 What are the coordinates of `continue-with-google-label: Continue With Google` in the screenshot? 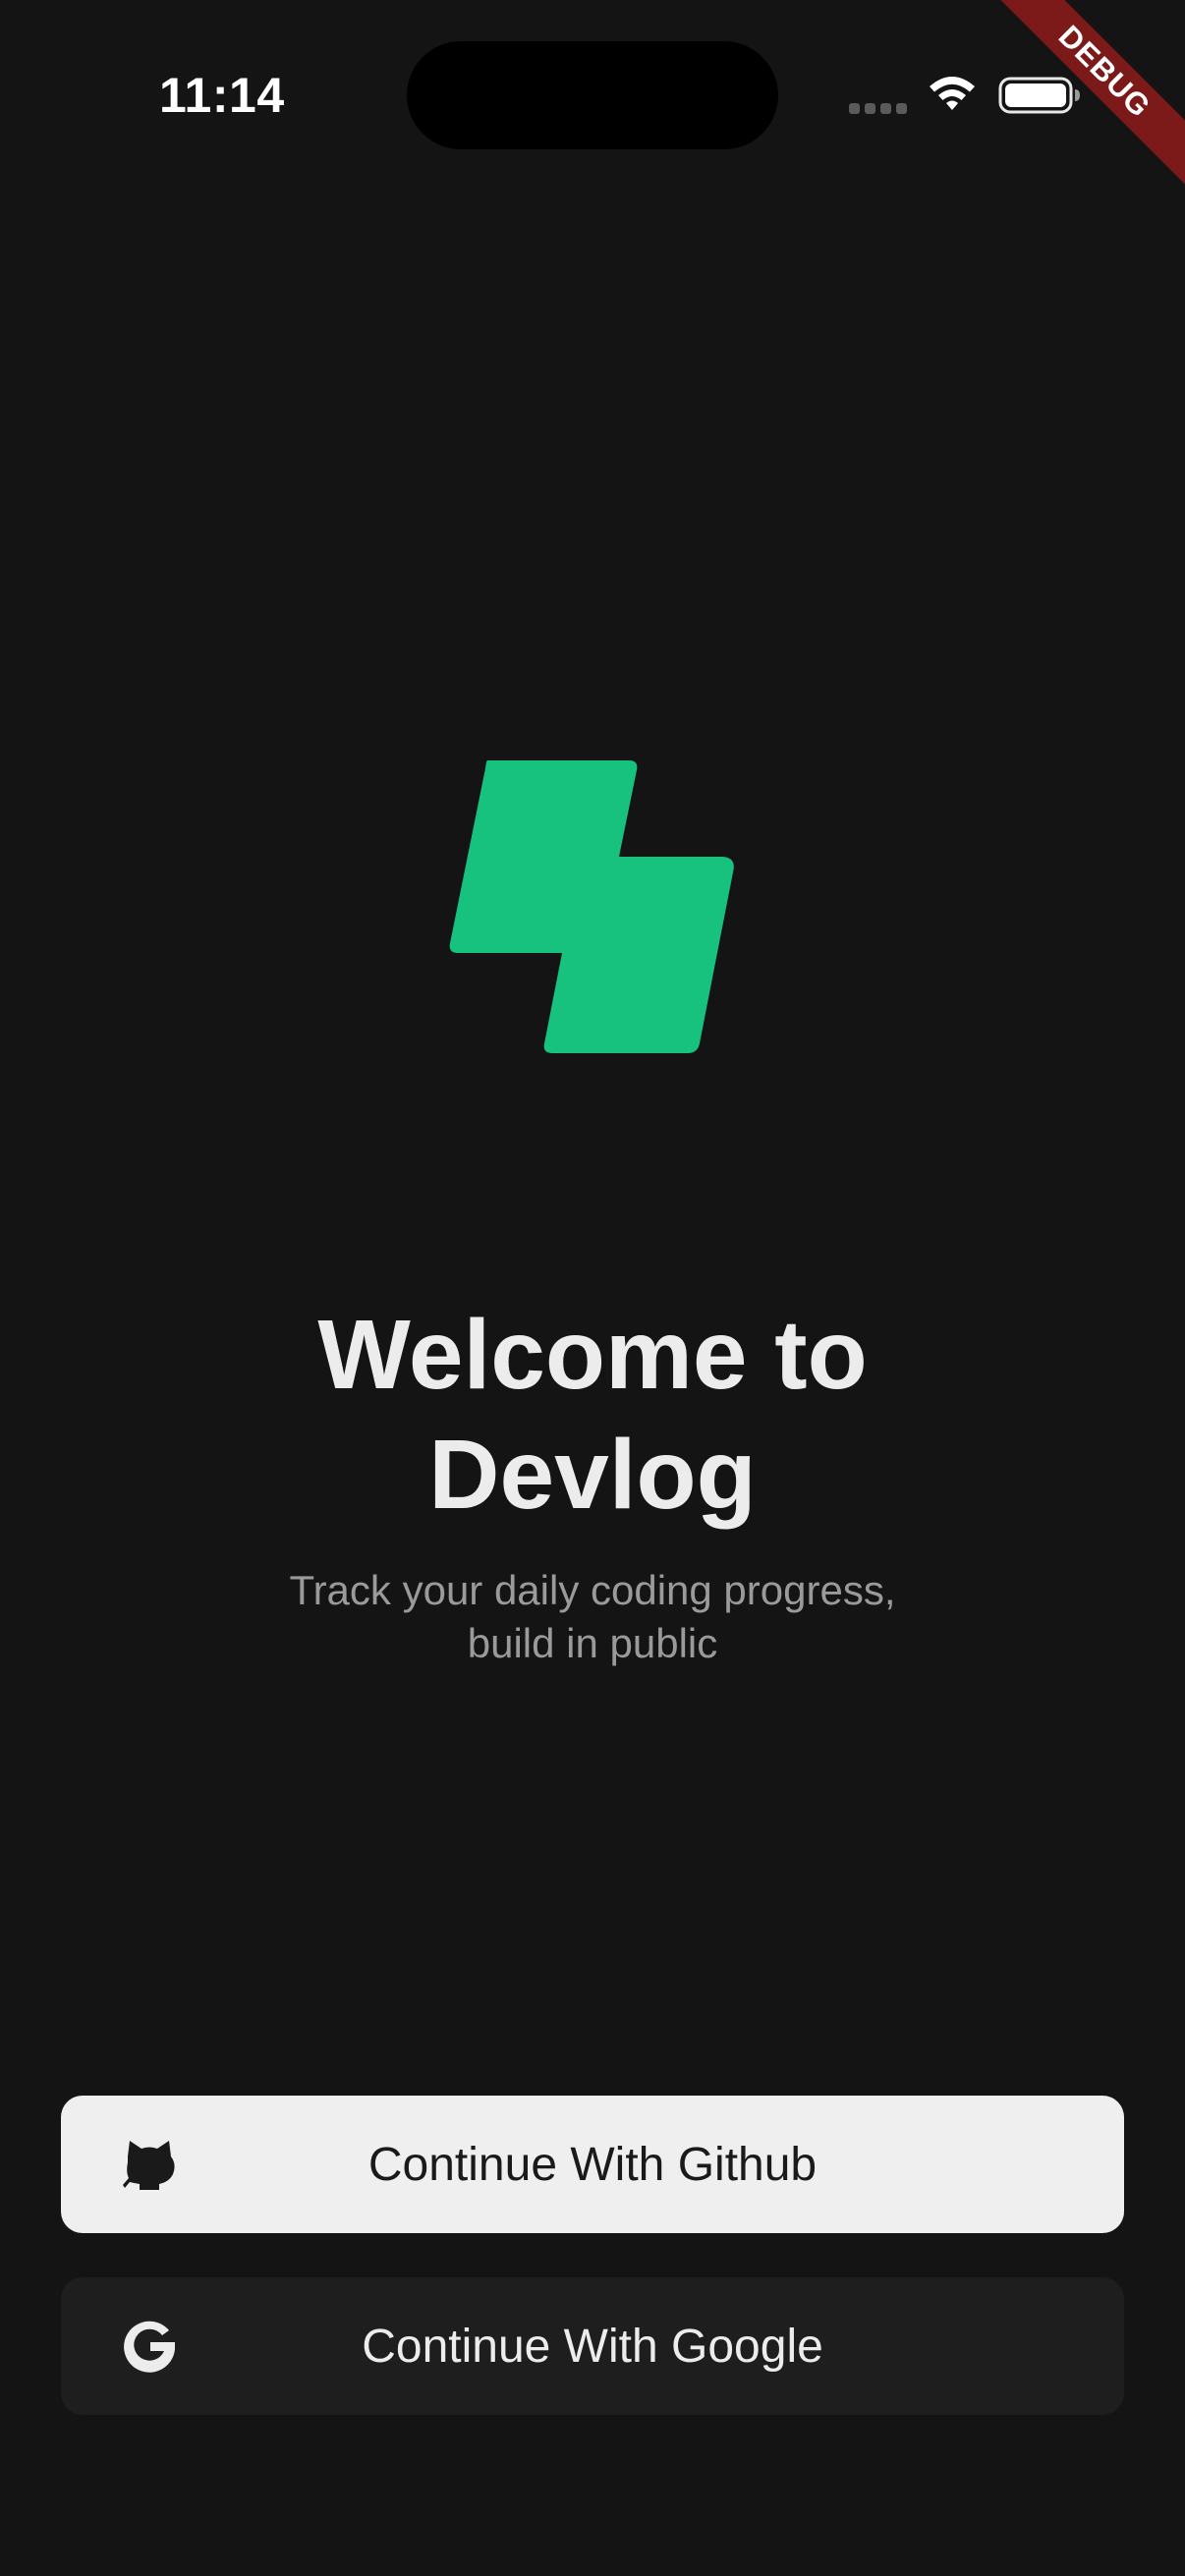 It's located at (592, 2346).